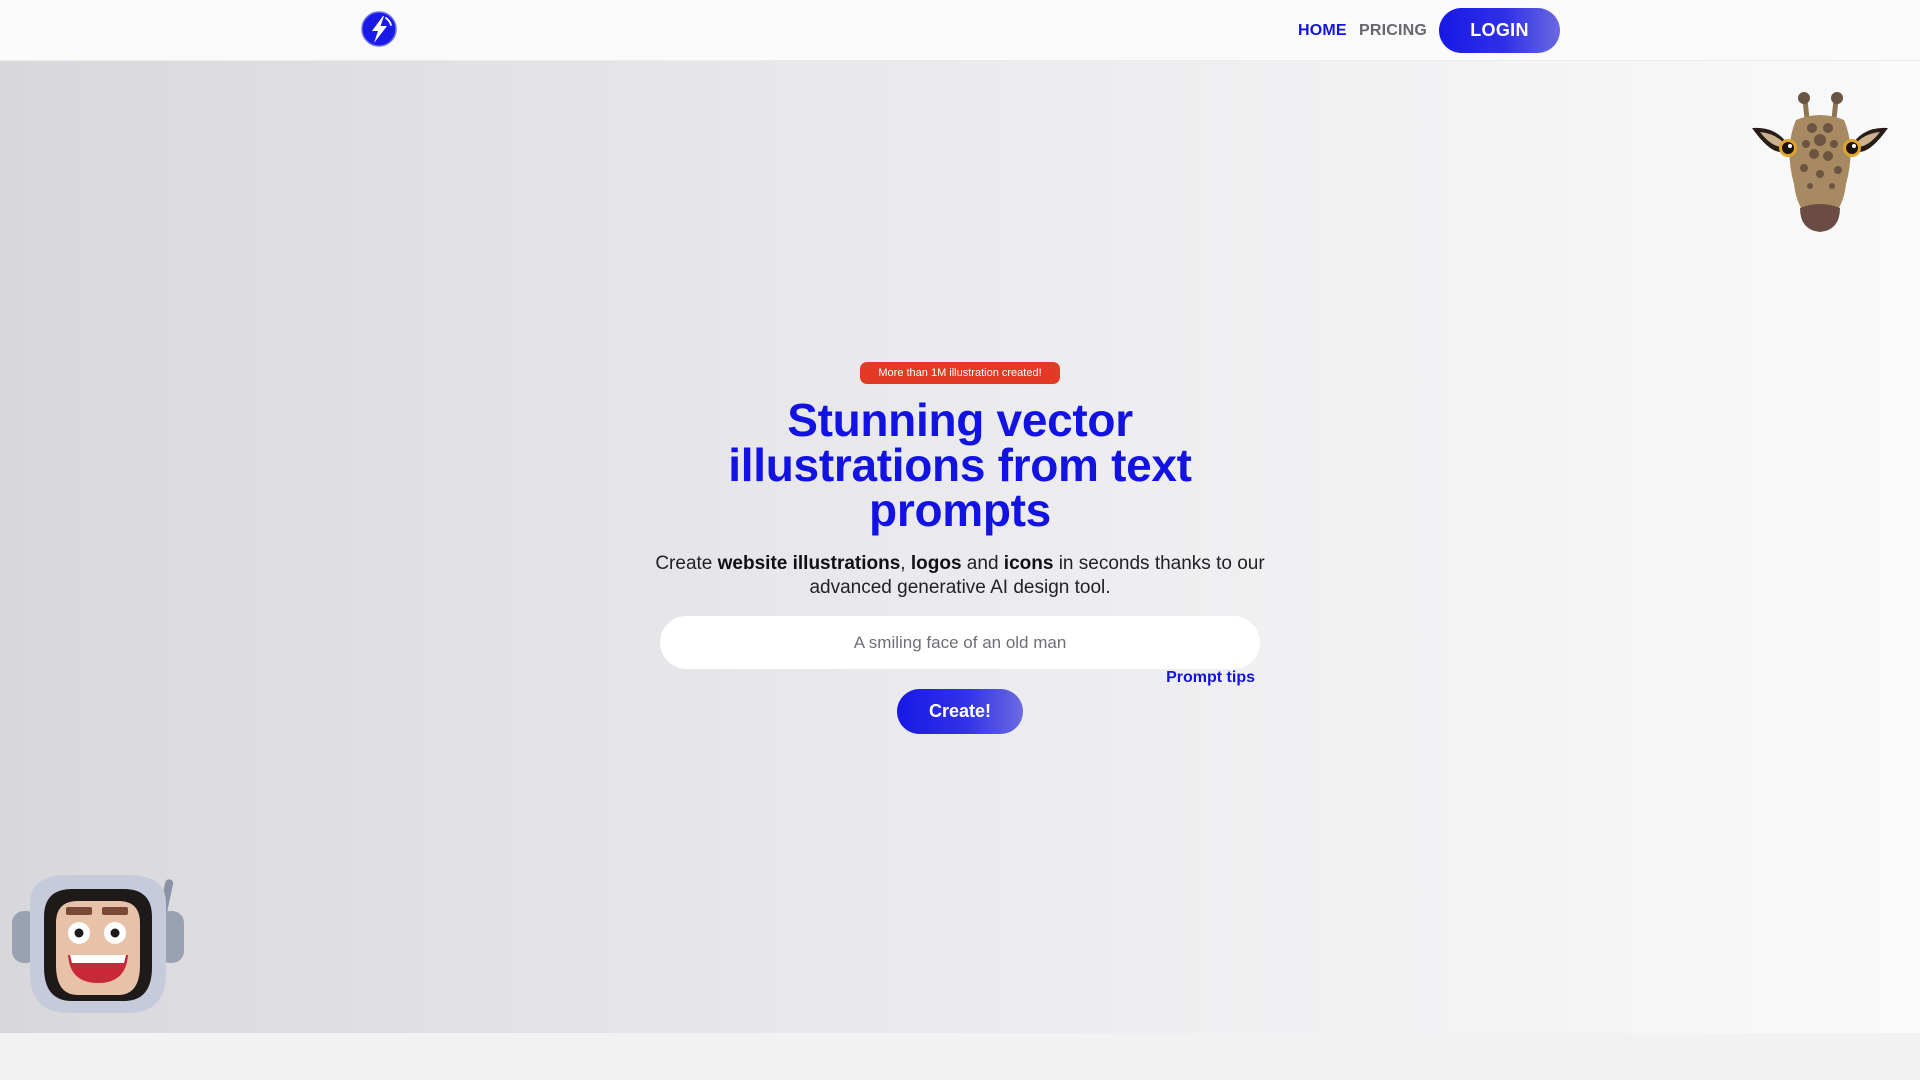  Describe the element at coordinates (982, 563) in the screenshot. I see `subhead-text: and` at that location.